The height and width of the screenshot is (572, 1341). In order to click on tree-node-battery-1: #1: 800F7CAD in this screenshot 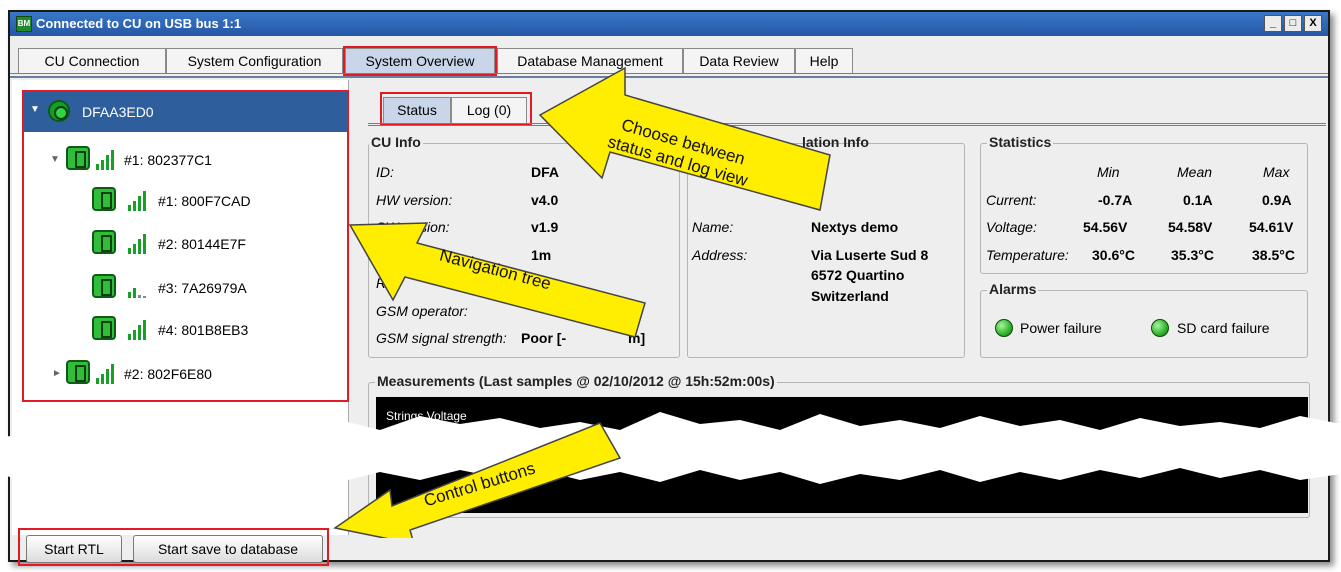, I will do `click(212, 202)`.